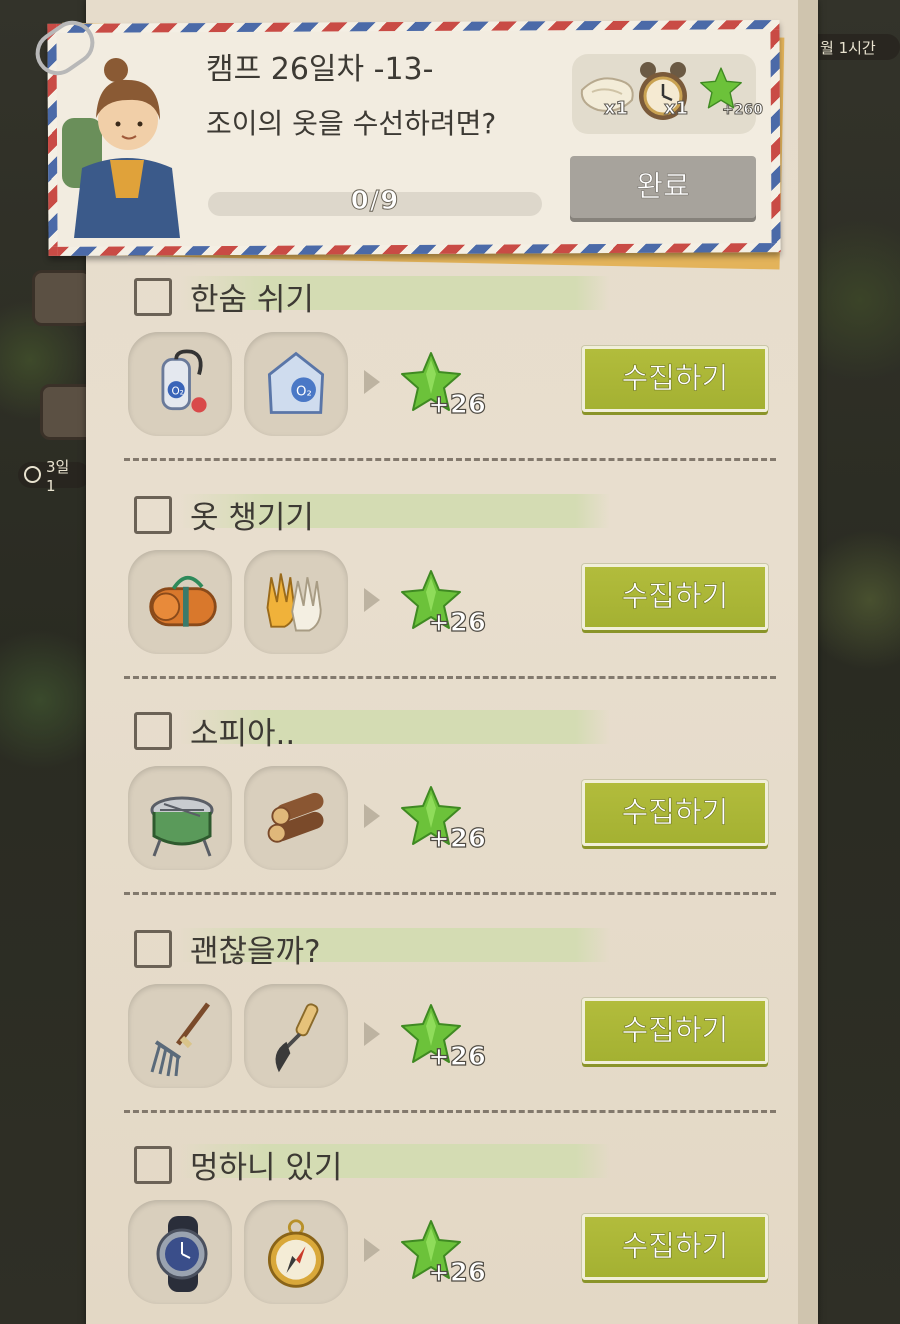 This screenshot has width=900, height=1324. Describe the element at coordinates (616, 109) in the screenshot. I see `cloth-count: x1` at that location.